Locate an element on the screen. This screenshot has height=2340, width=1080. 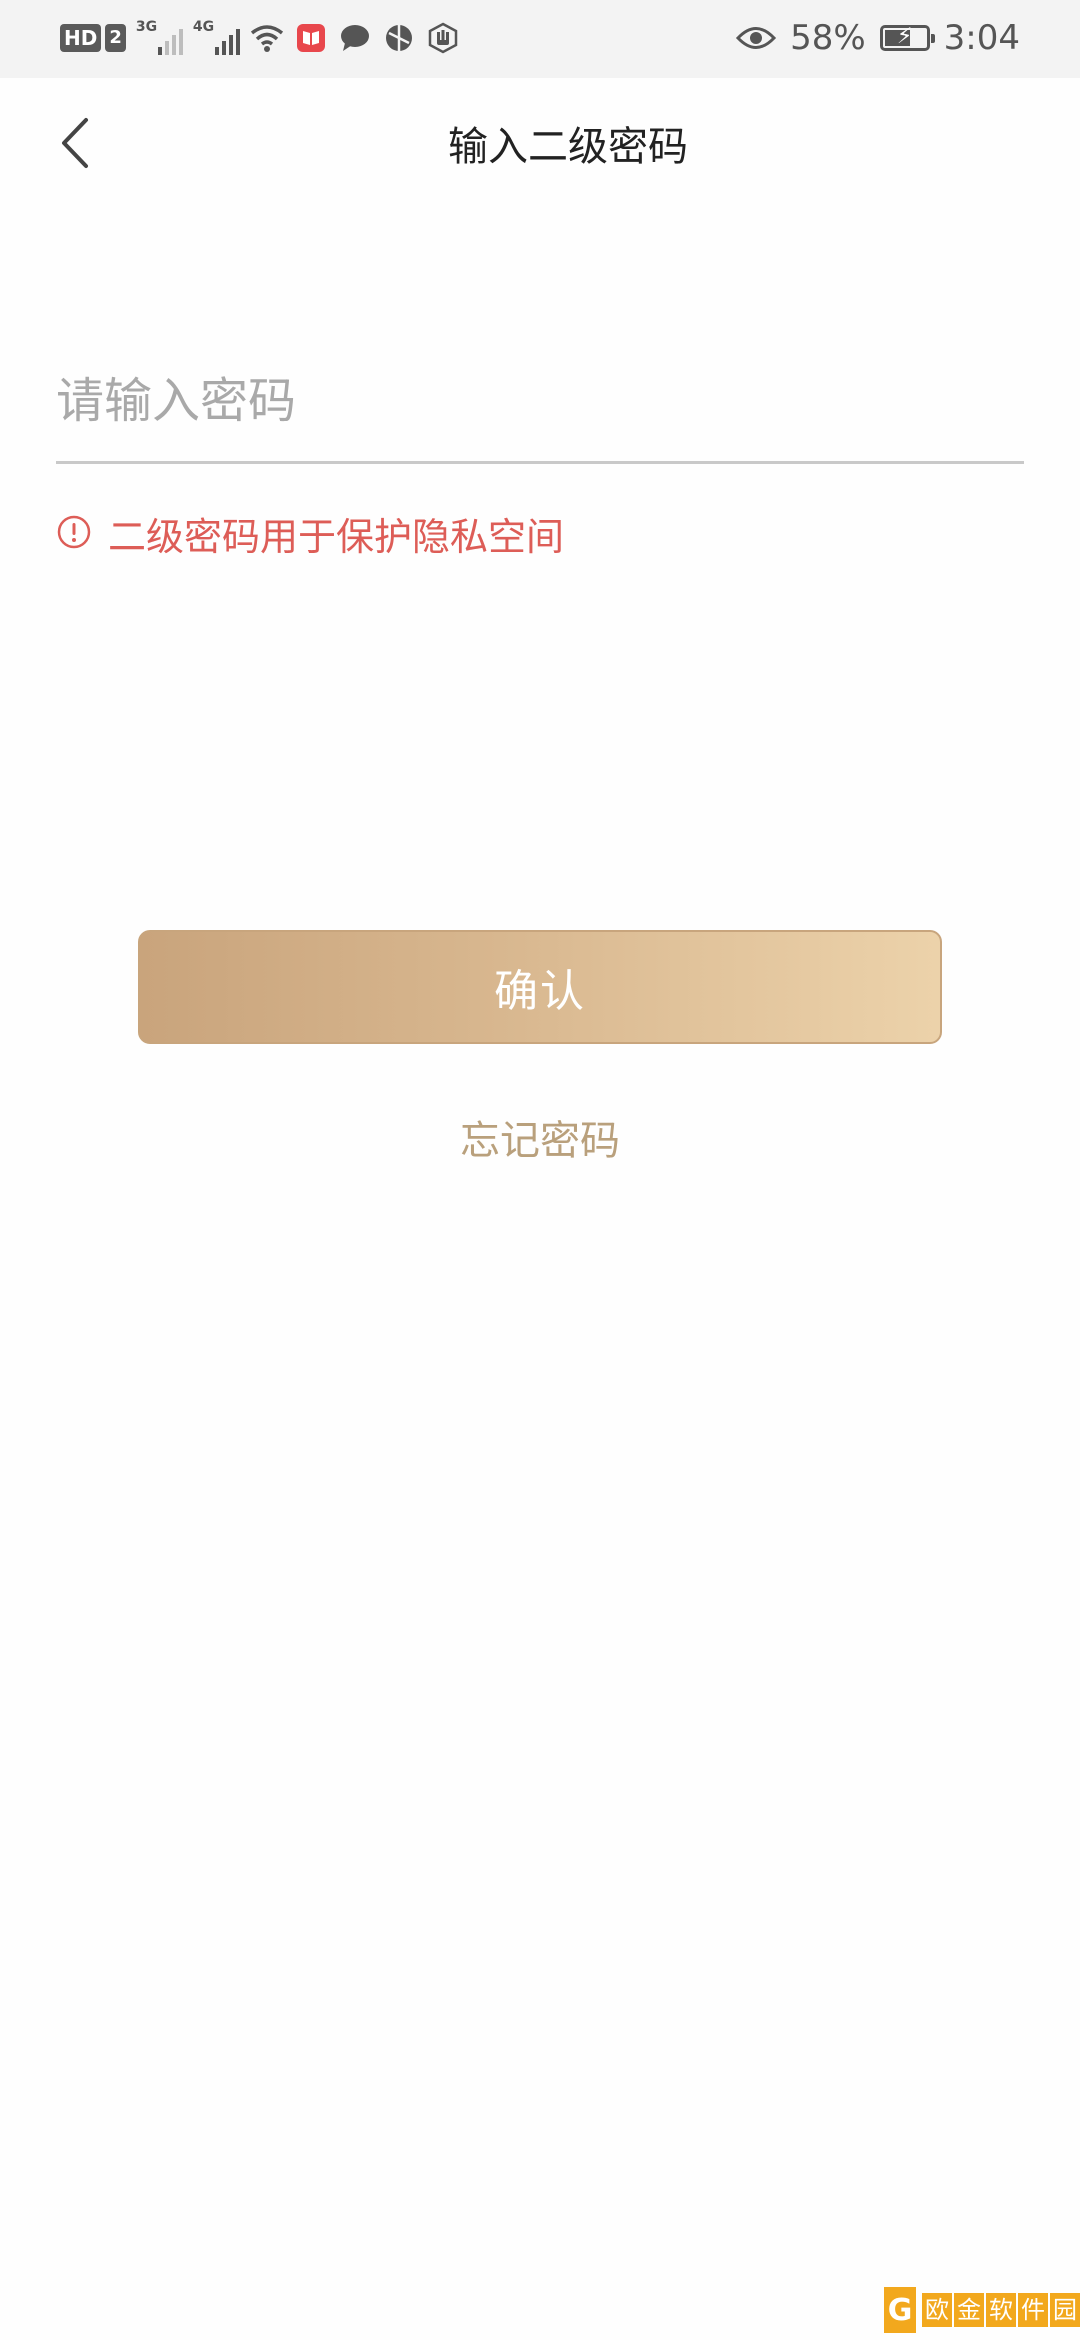
privacy-hint: 二级密码用于保护隐私空间 is located at coordinates (310, 533).